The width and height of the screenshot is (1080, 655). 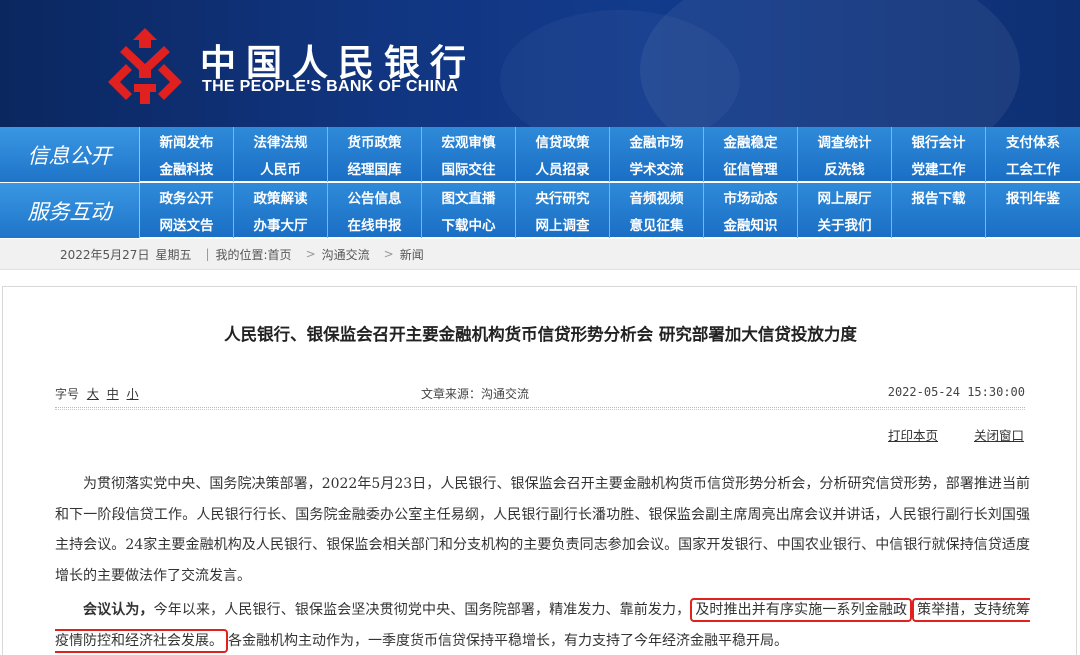 I want to click on nav-item: 意见征集, so click(x=657, y=224).